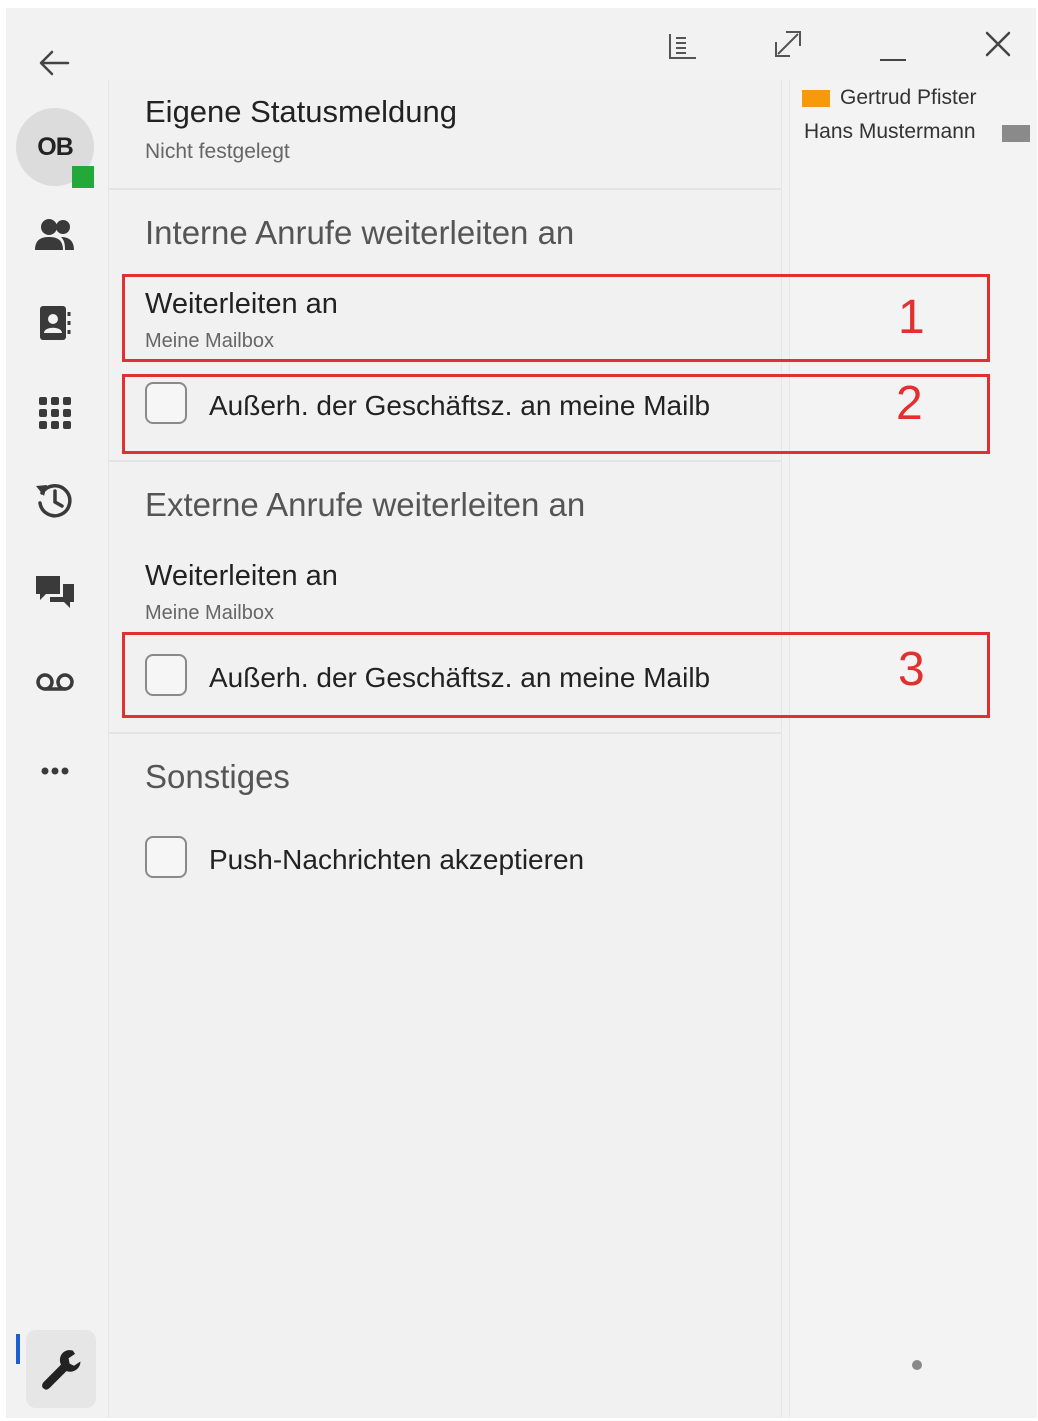 This screenshot has height=1421, width=1038. What do you see at coordinates (890, 132) in the screenshot?
I see `contact-name: Hans Mustermann` at bounding box center [890, 132].